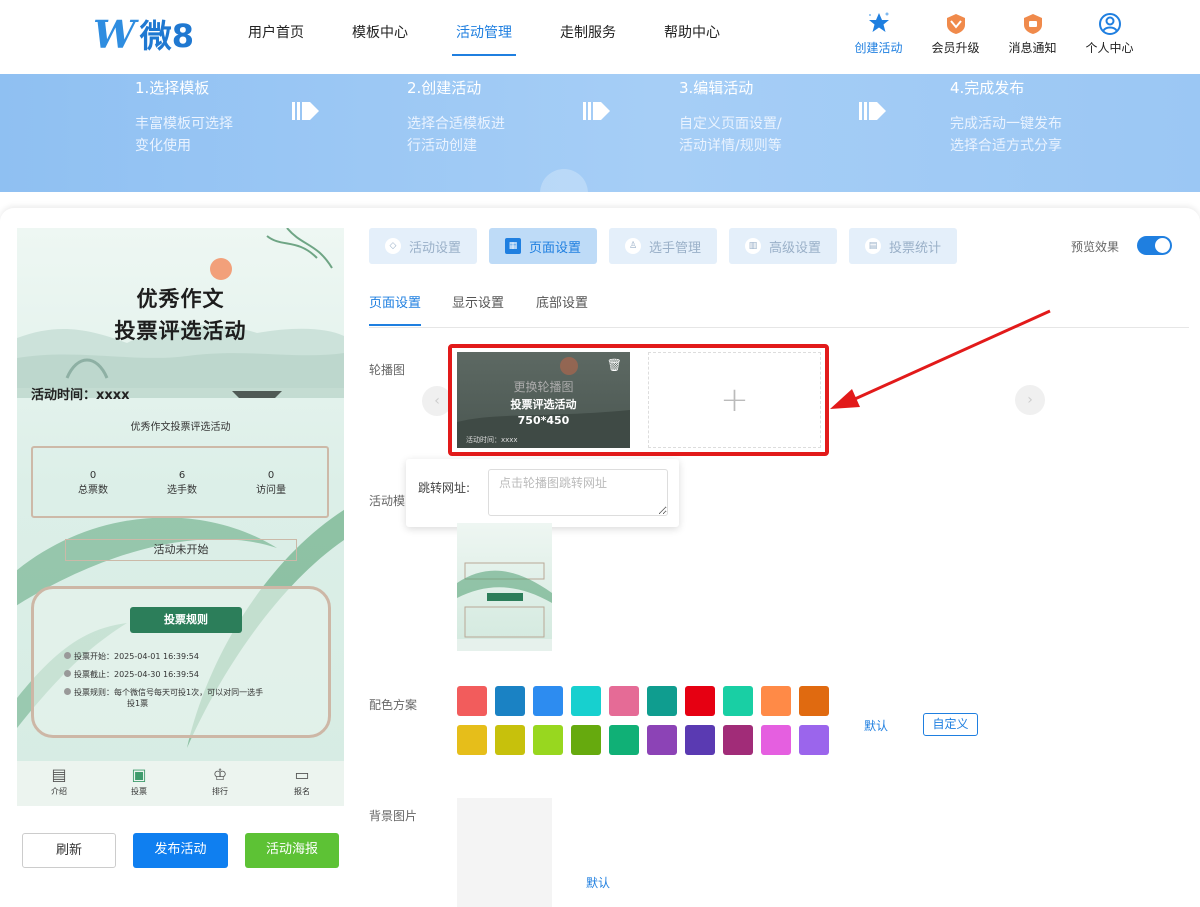  I want to click on phone-tab-rank: ♔ 排行, so click(220, 780).